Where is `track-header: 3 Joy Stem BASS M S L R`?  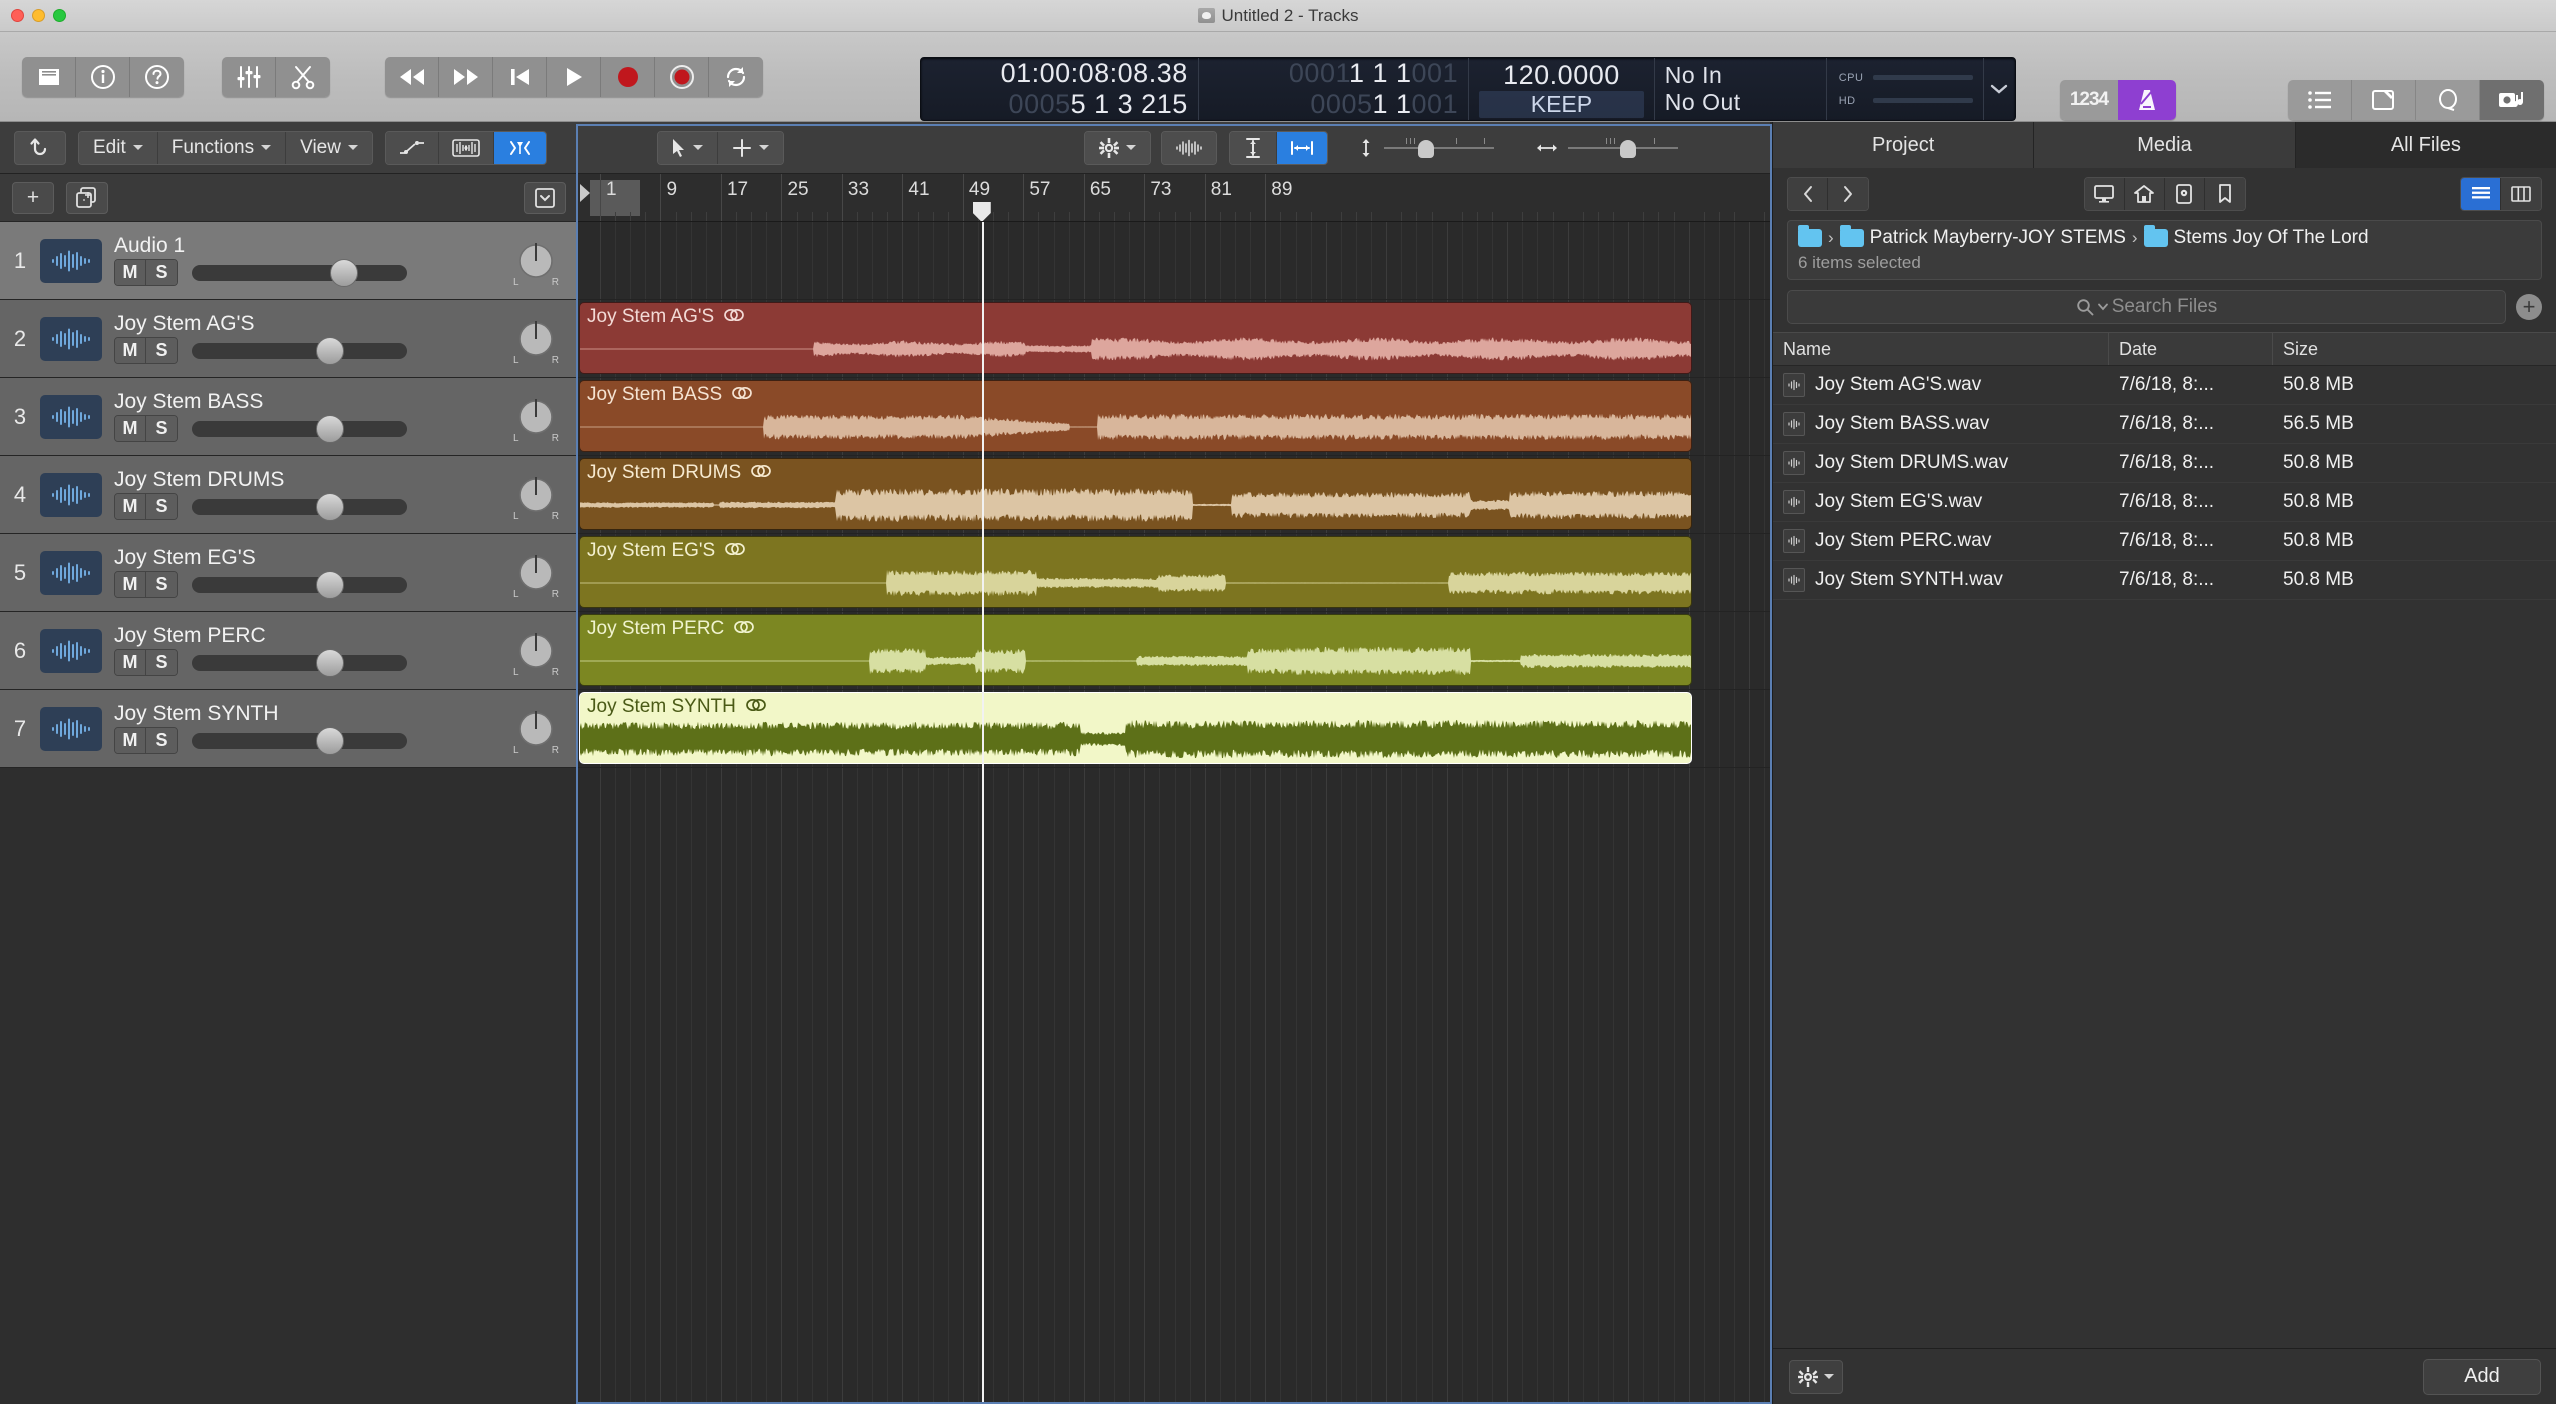
track-header: 3 Joy Stem BASS M S L R is located at coordinates (288, 417).